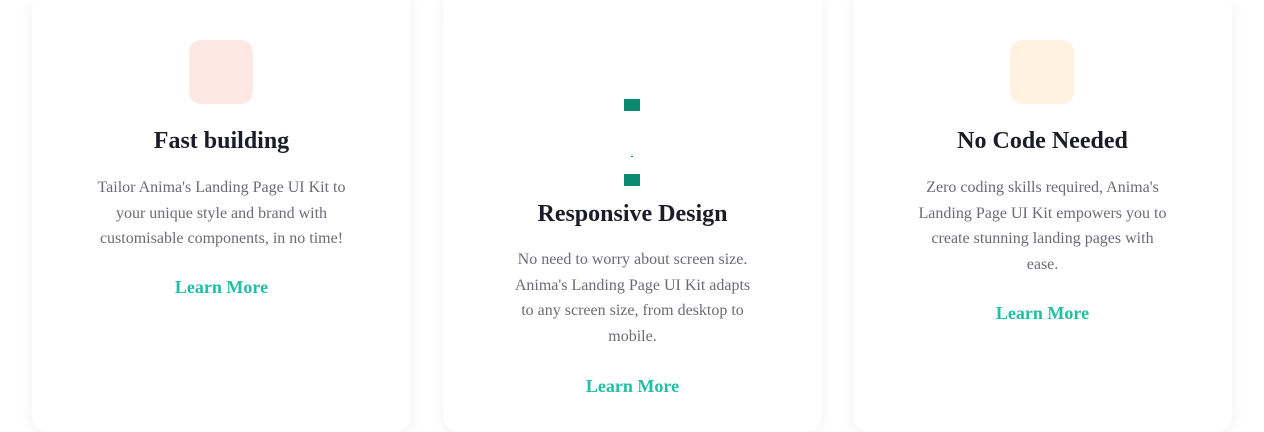 This screenshot has height=432, width=1264. What do you see at coordinates (632, 143) in the screenshot?
I see `responsive-devices-icon` at bounding box center [632, 143].